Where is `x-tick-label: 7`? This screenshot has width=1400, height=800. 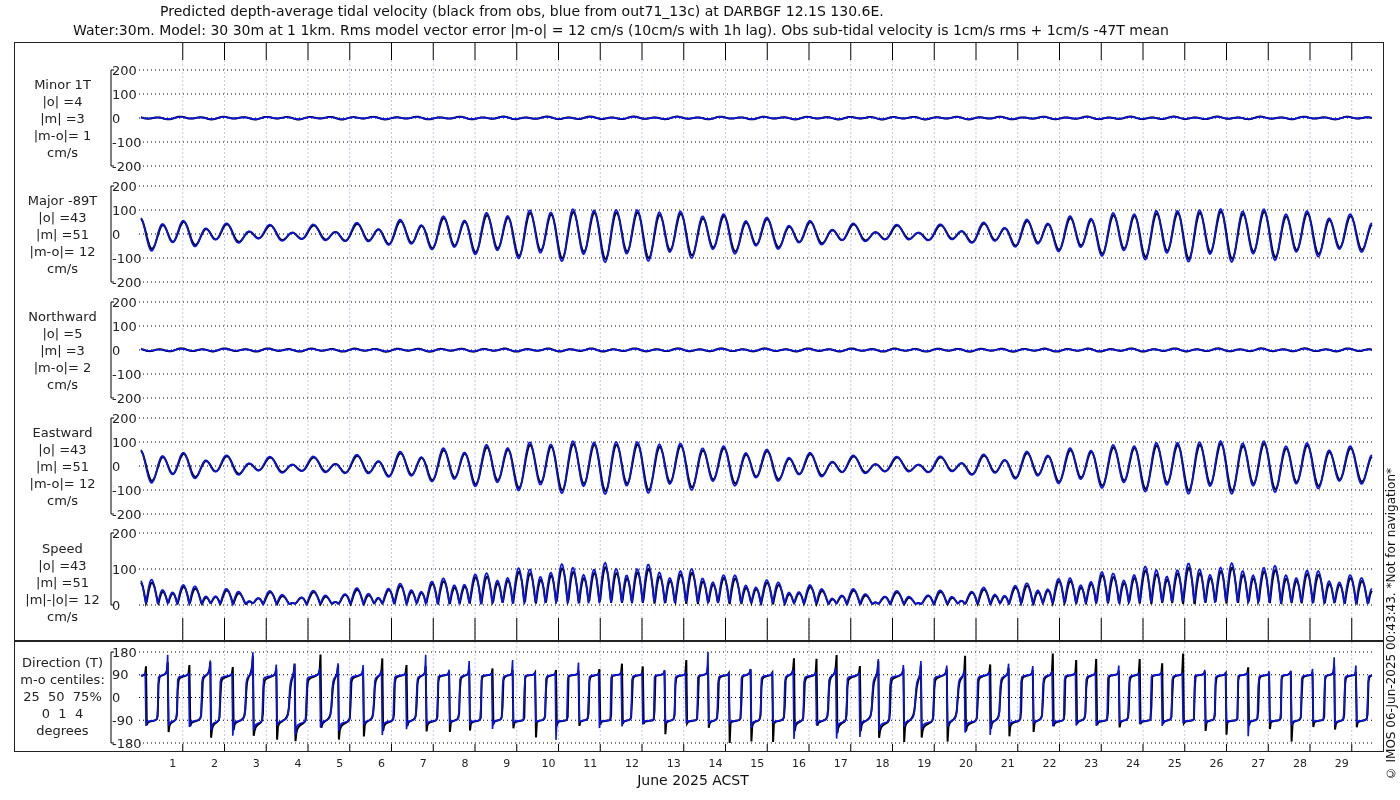 x-tick-label: 7 is located at coordinates (423, 763).